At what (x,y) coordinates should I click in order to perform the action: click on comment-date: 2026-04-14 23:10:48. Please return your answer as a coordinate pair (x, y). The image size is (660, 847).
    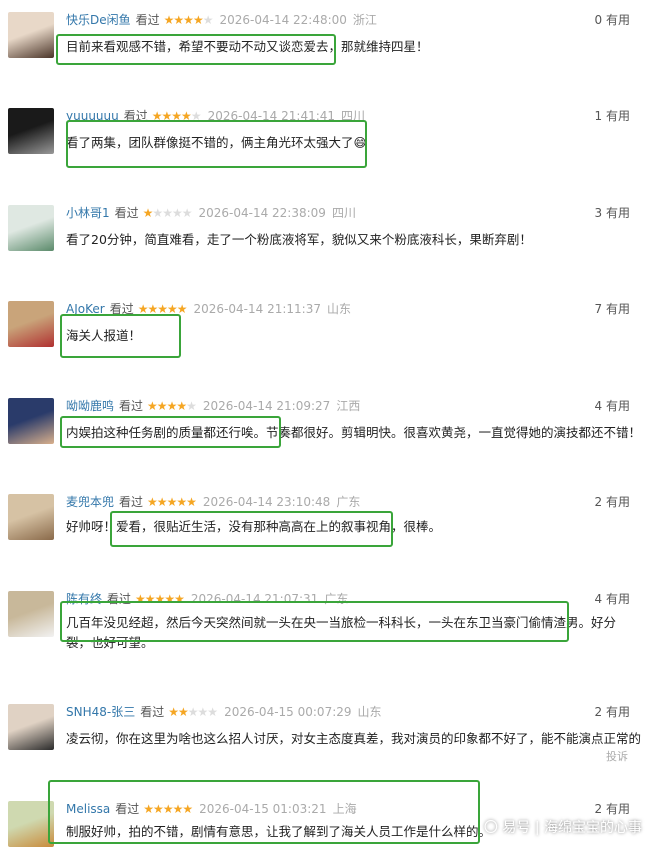
    Looking at the image, I should click on (266, 502).